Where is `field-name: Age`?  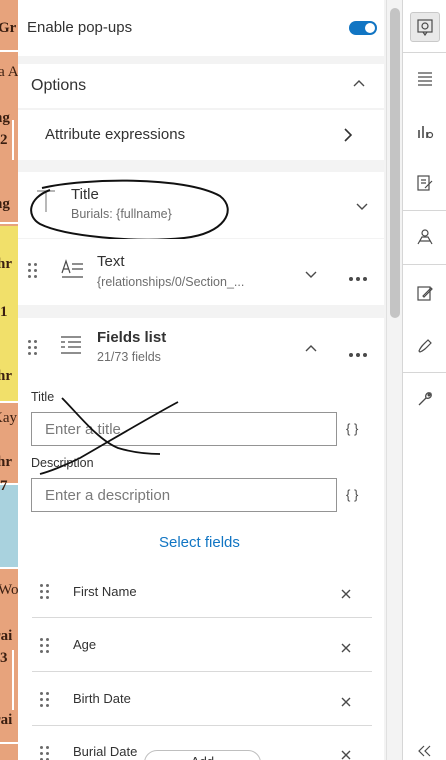
field-name: Age is located at coordinates (85, 644).